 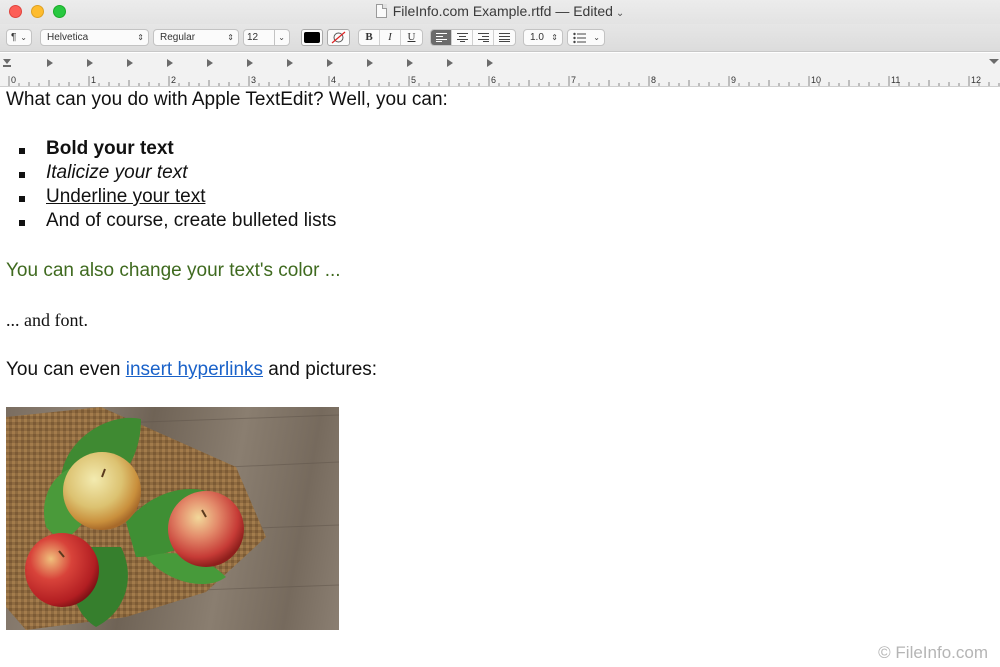 I want to click on text-color-swatch, so click(x=312, y=37).